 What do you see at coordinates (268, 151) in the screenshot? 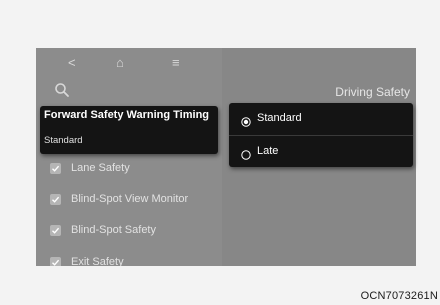
I see `option-label: Late` at bounding box center [268, 151].